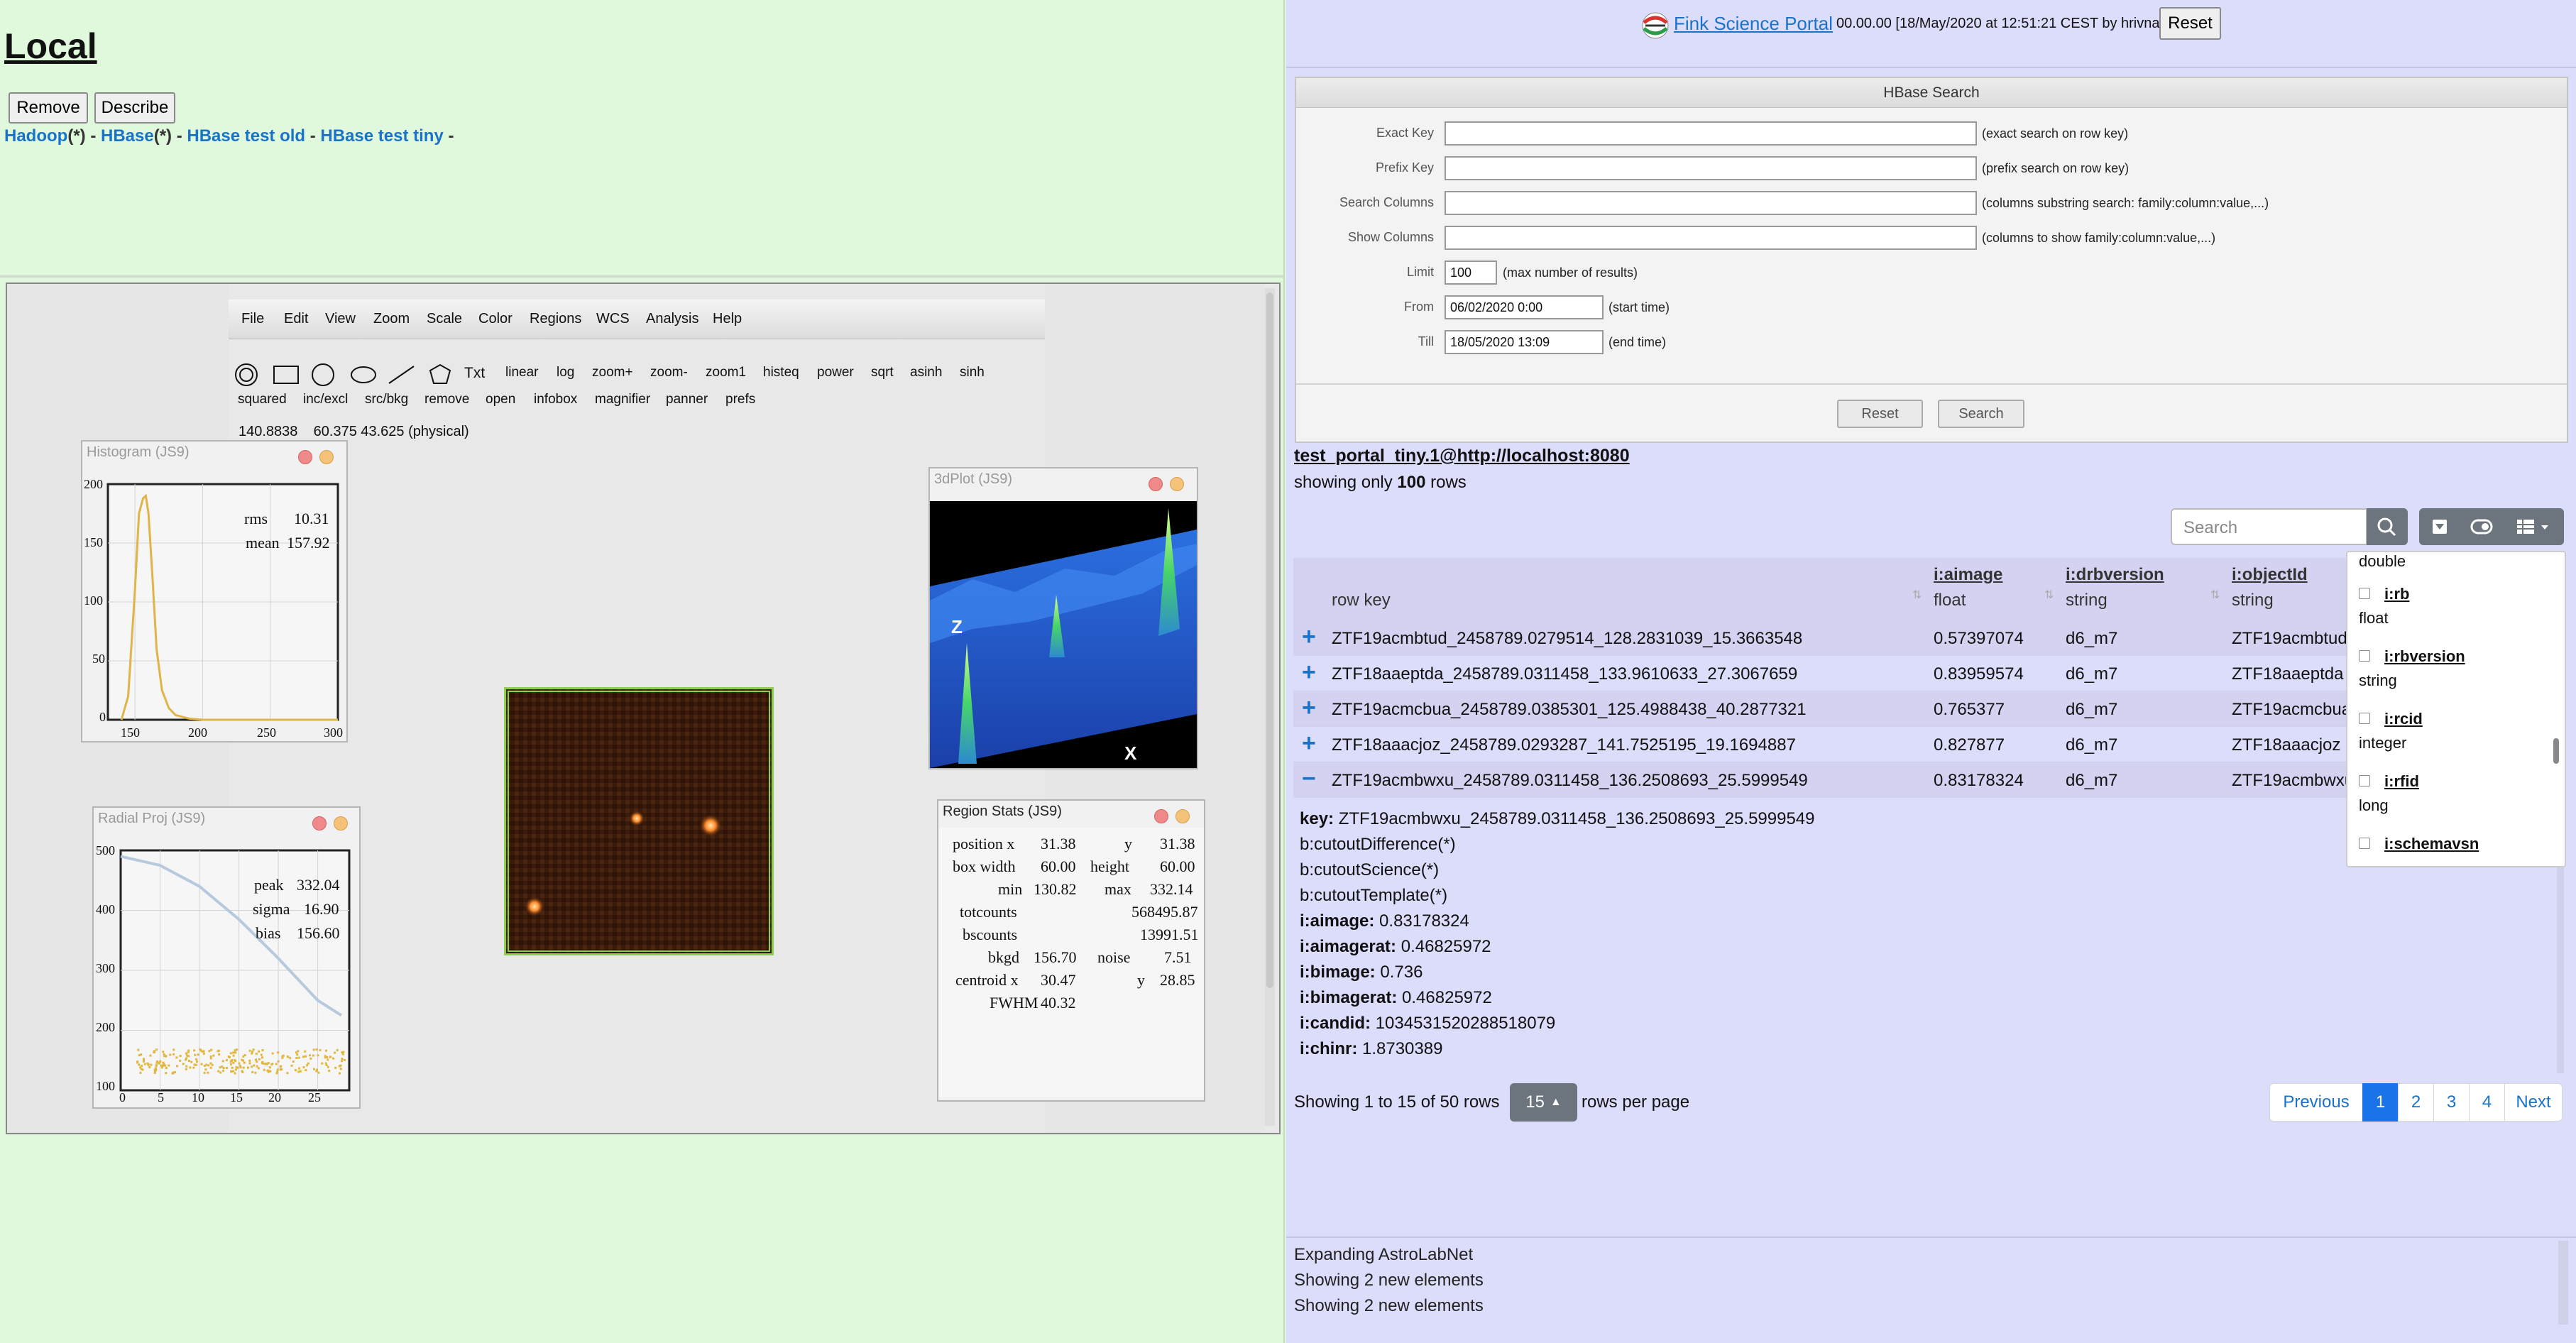 The width and height of the screenshot is (2576, 1343). Describe the element at coordinates (1471, 273) in the screenshot. I see `limit-input` at that location.